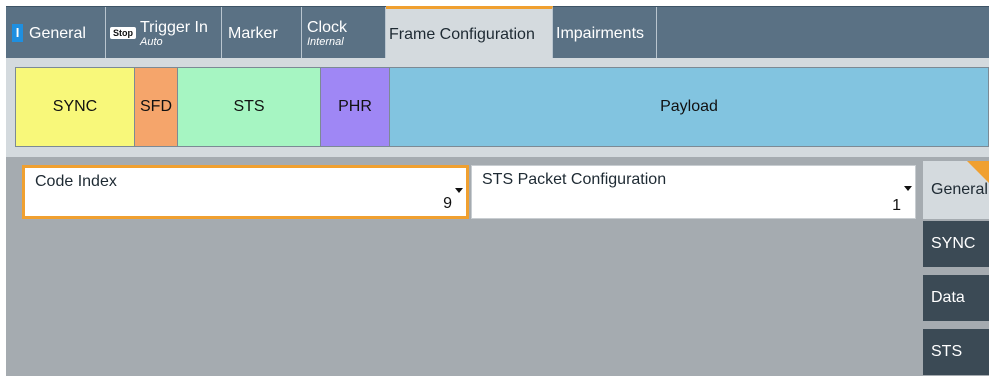  I want to click on sts-packet-configuration-value: 1, so click(896, 205).